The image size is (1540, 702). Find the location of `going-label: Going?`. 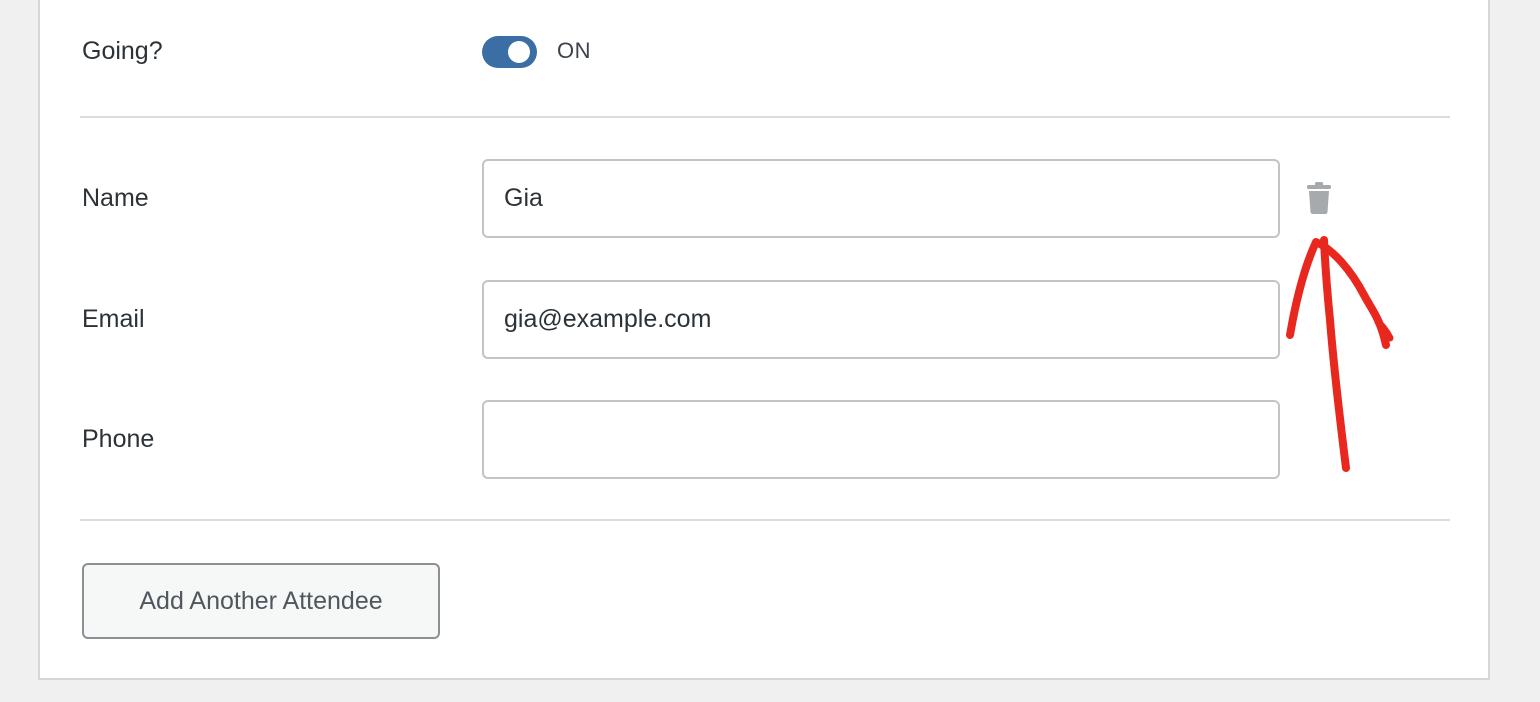

going-label: Going? is located at coordinates (122, 51).